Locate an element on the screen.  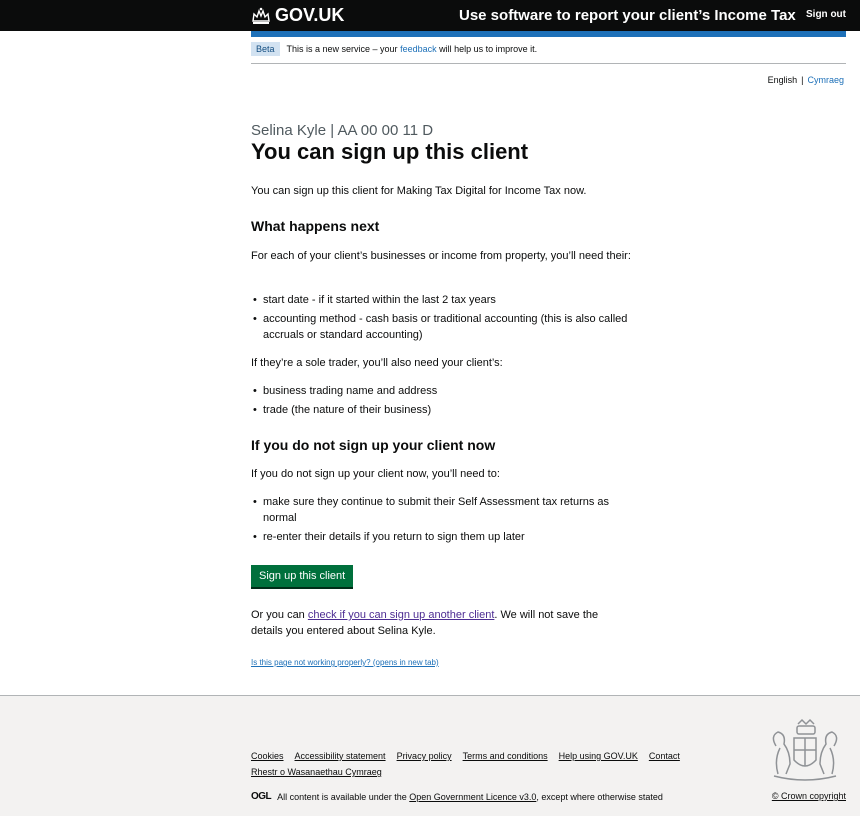
footer-link-contact: Contact is located at coordinates (664, 756).